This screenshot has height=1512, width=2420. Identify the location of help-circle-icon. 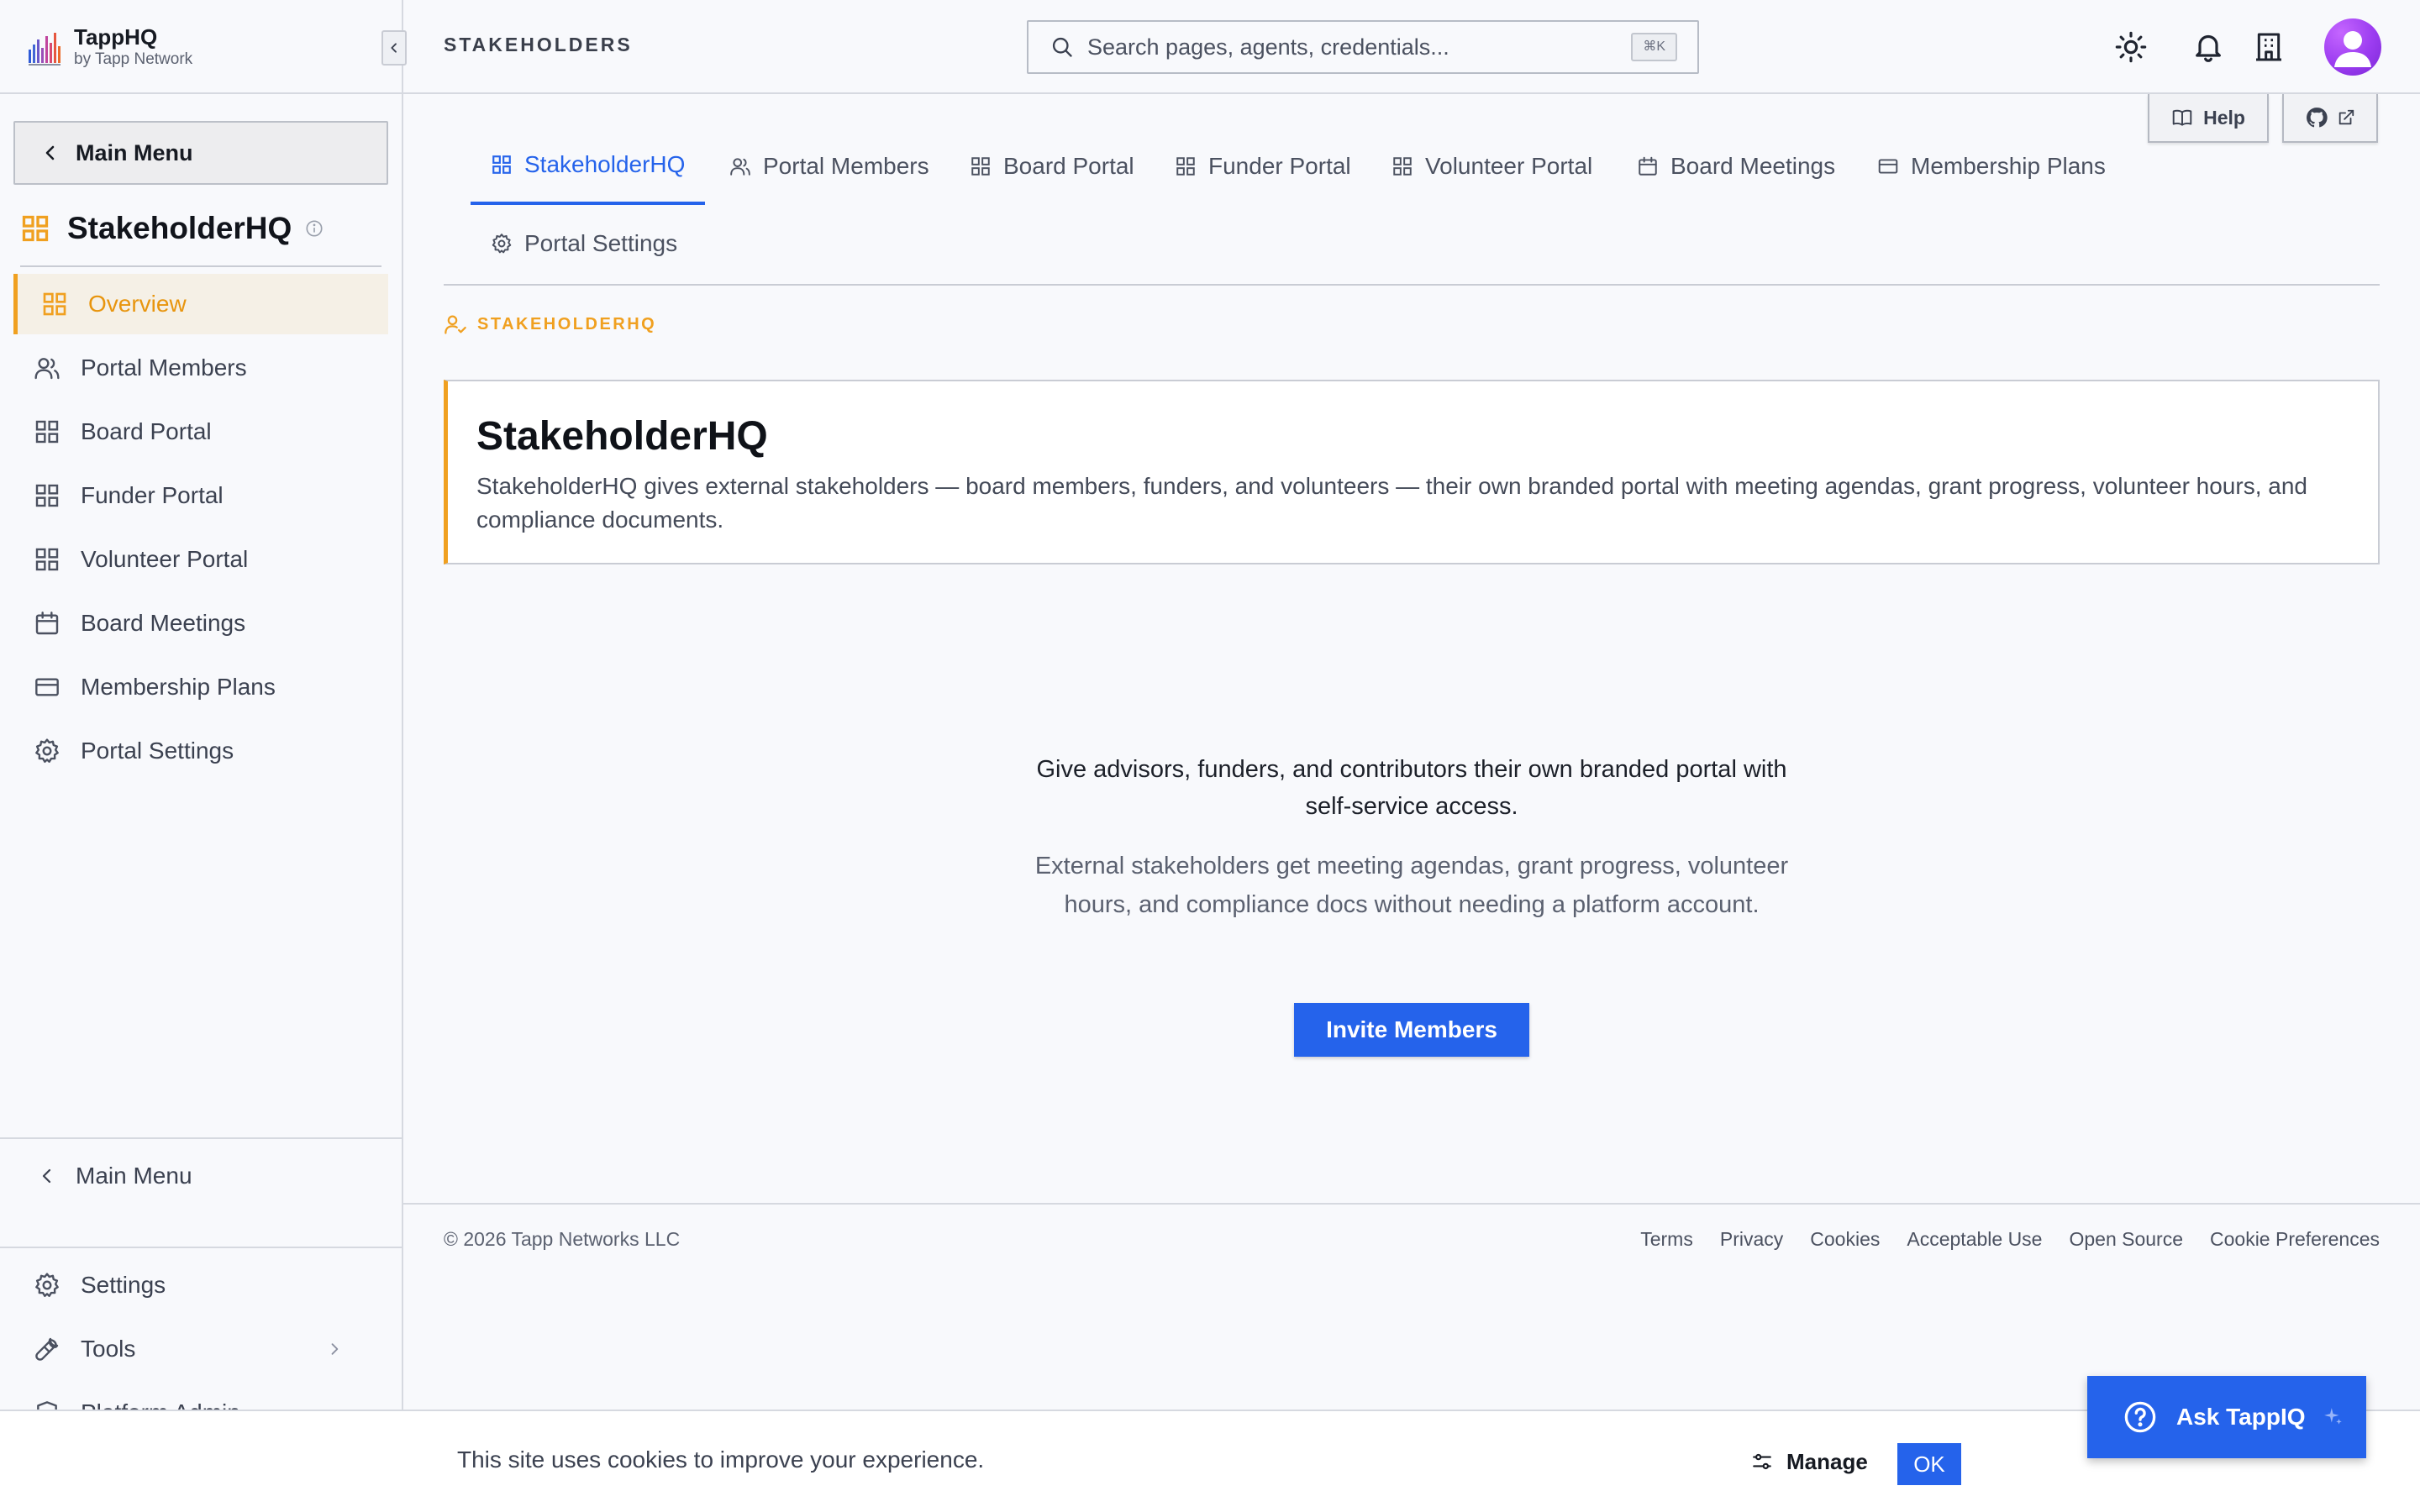
(2141, 1417).